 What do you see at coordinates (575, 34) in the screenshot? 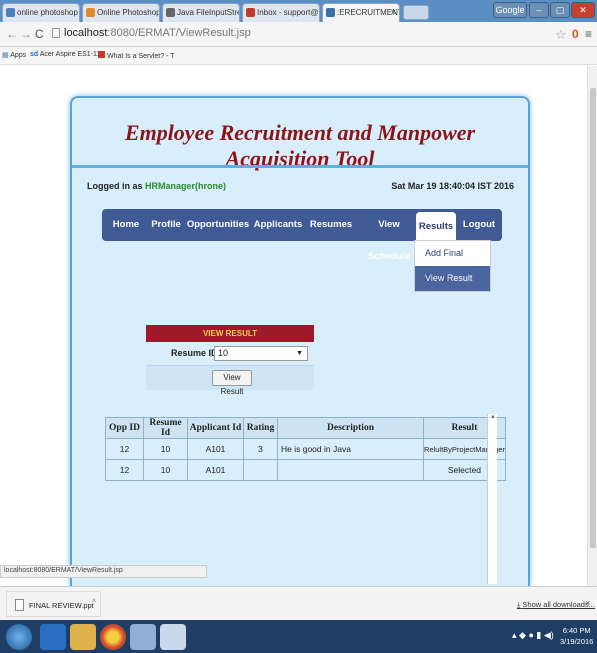
I see `extension-icon: 0` at bounding box center [575, 34].